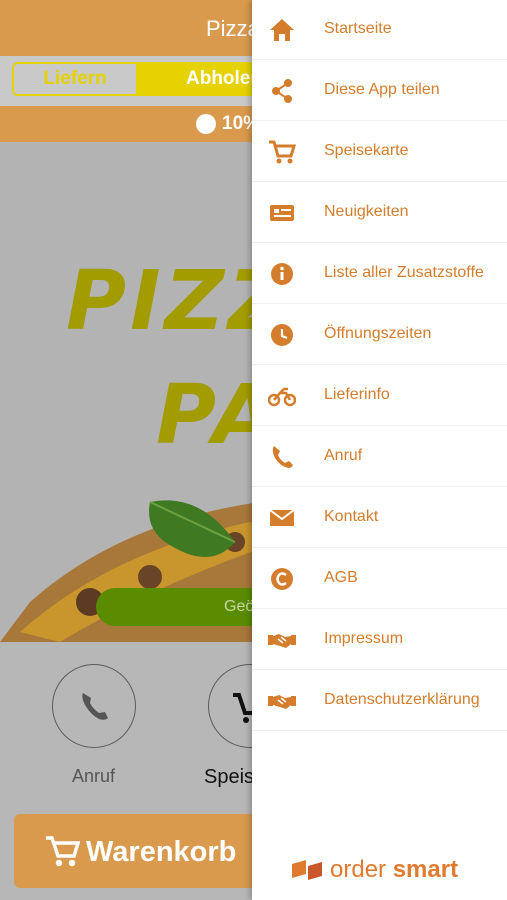 The width and height of the screenshot is (507, 900). What do you see at coordinates (75, 79) in the screenshot?
I see `deliver-option: Liefern` at bounding box center [75, 79].